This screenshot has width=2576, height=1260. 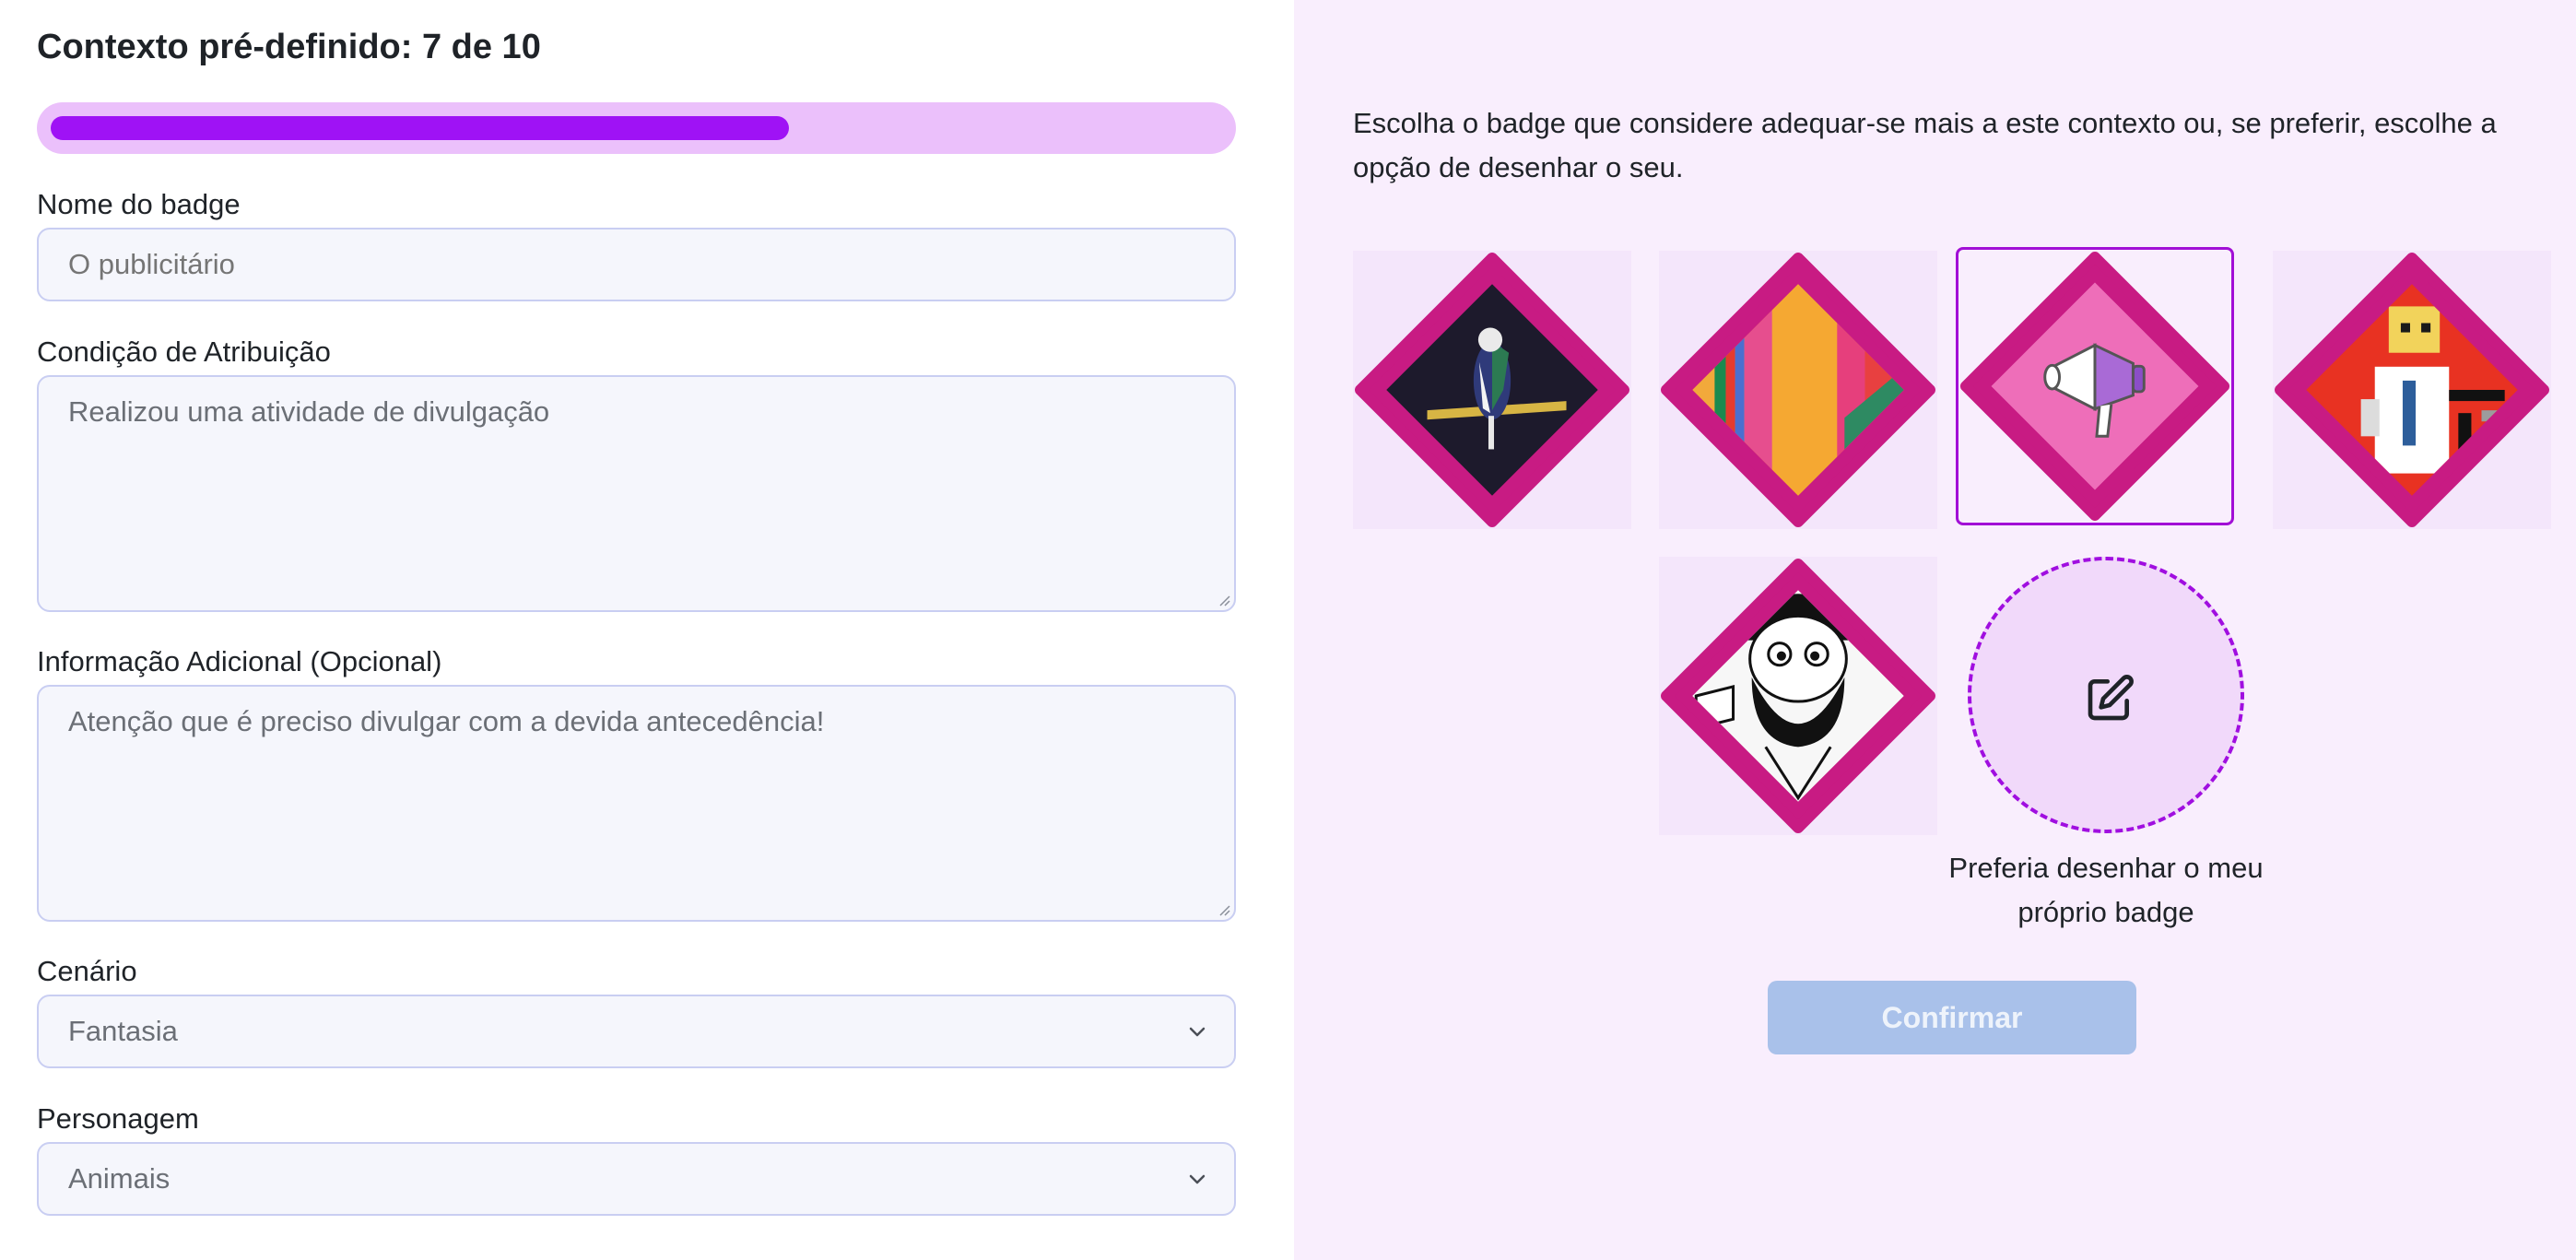 I want to click on edit-icon, so click(x=2111, y=698).